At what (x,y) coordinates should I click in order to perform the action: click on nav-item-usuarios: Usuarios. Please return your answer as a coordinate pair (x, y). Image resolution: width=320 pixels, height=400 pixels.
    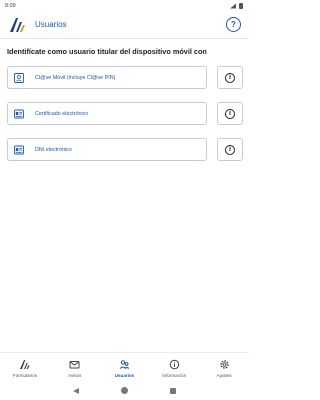
    Looking at the image, I should click on (125, 367).